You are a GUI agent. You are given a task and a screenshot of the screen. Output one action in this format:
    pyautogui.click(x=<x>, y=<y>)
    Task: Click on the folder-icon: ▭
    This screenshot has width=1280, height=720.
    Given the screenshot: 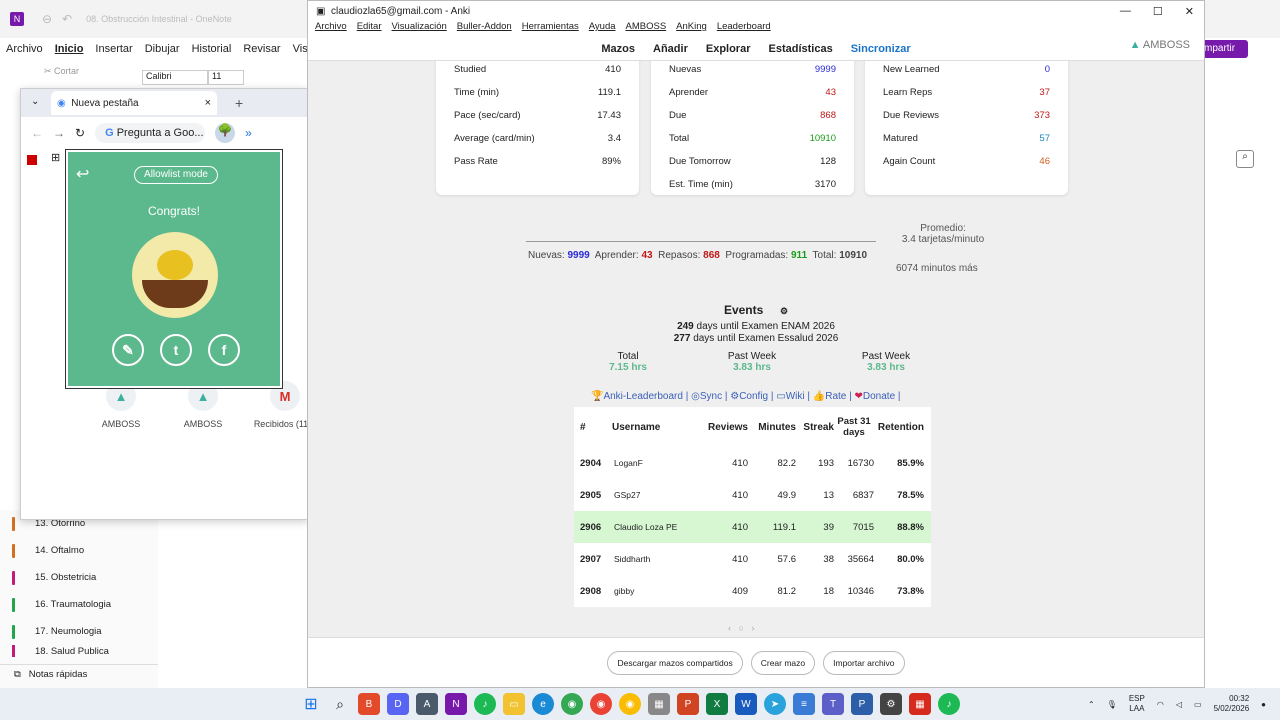 What is the action you would take?
    pyautogui.click(x=514, y=704)
    